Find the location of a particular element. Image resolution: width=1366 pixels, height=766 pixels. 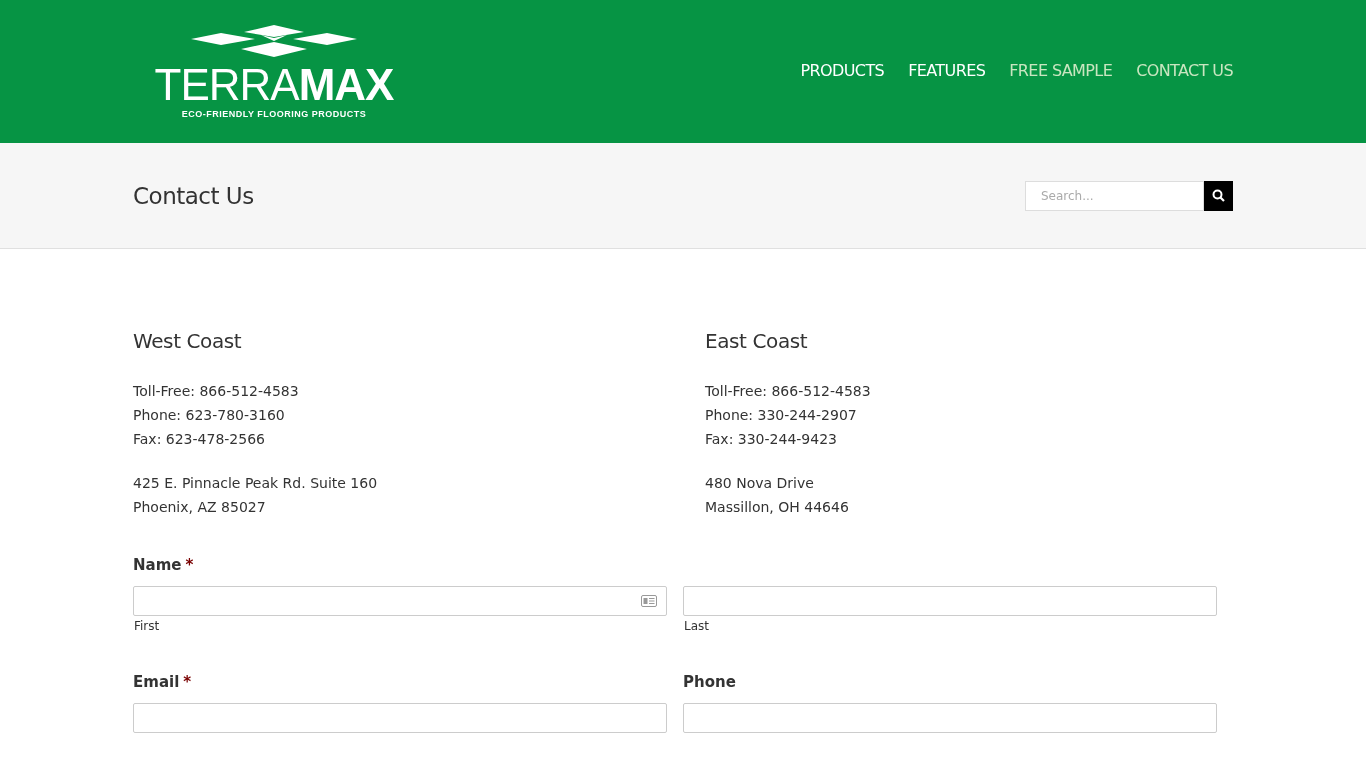

office-heading: West Coast is located at coordinates (188, 341).